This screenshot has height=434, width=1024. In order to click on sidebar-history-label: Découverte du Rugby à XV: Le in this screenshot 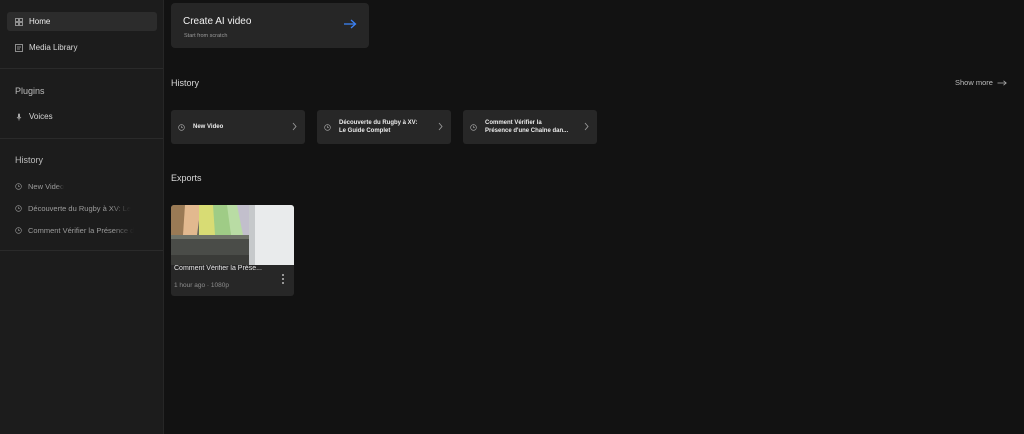, I will do `click(80, 208)`.